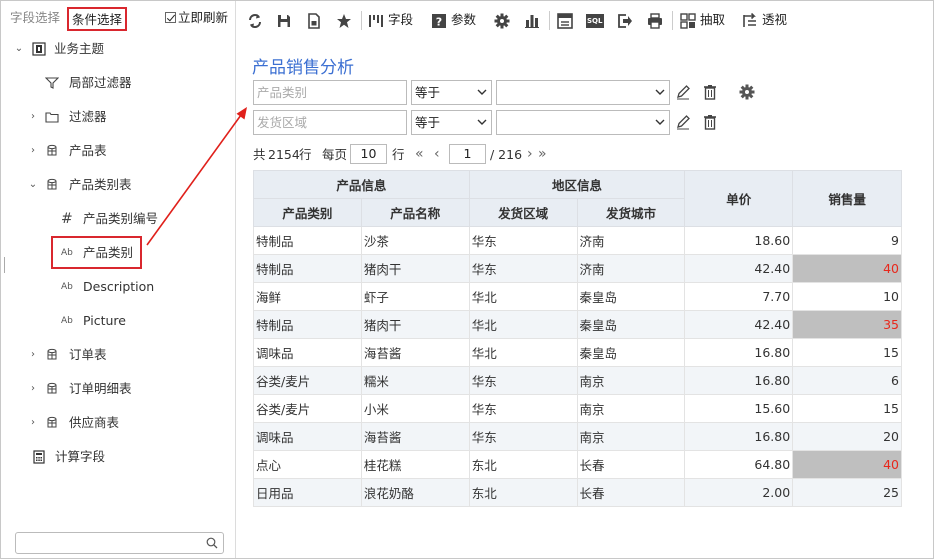 This screenshot has width=934, height=559. I want to click on export-icon, so click(625, 20).